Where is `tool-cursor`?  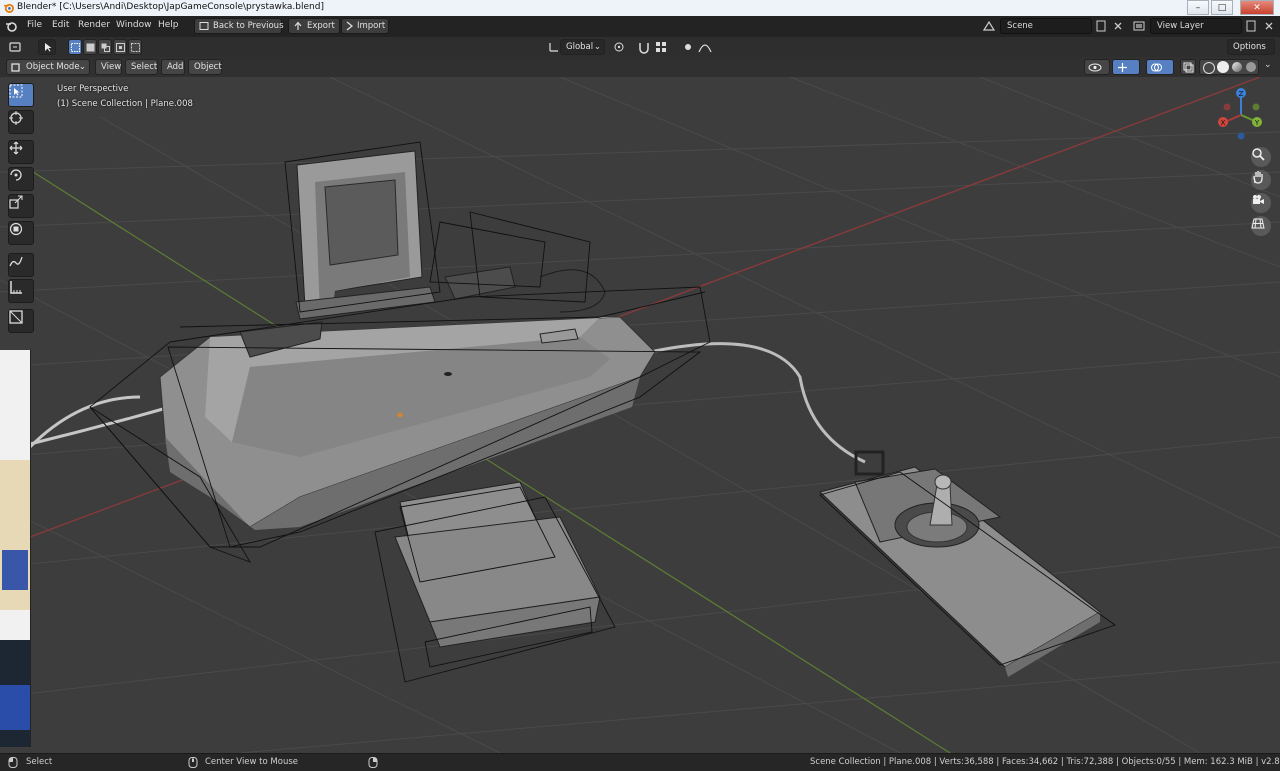 tool-cursor is located at coordinates (21, 122).